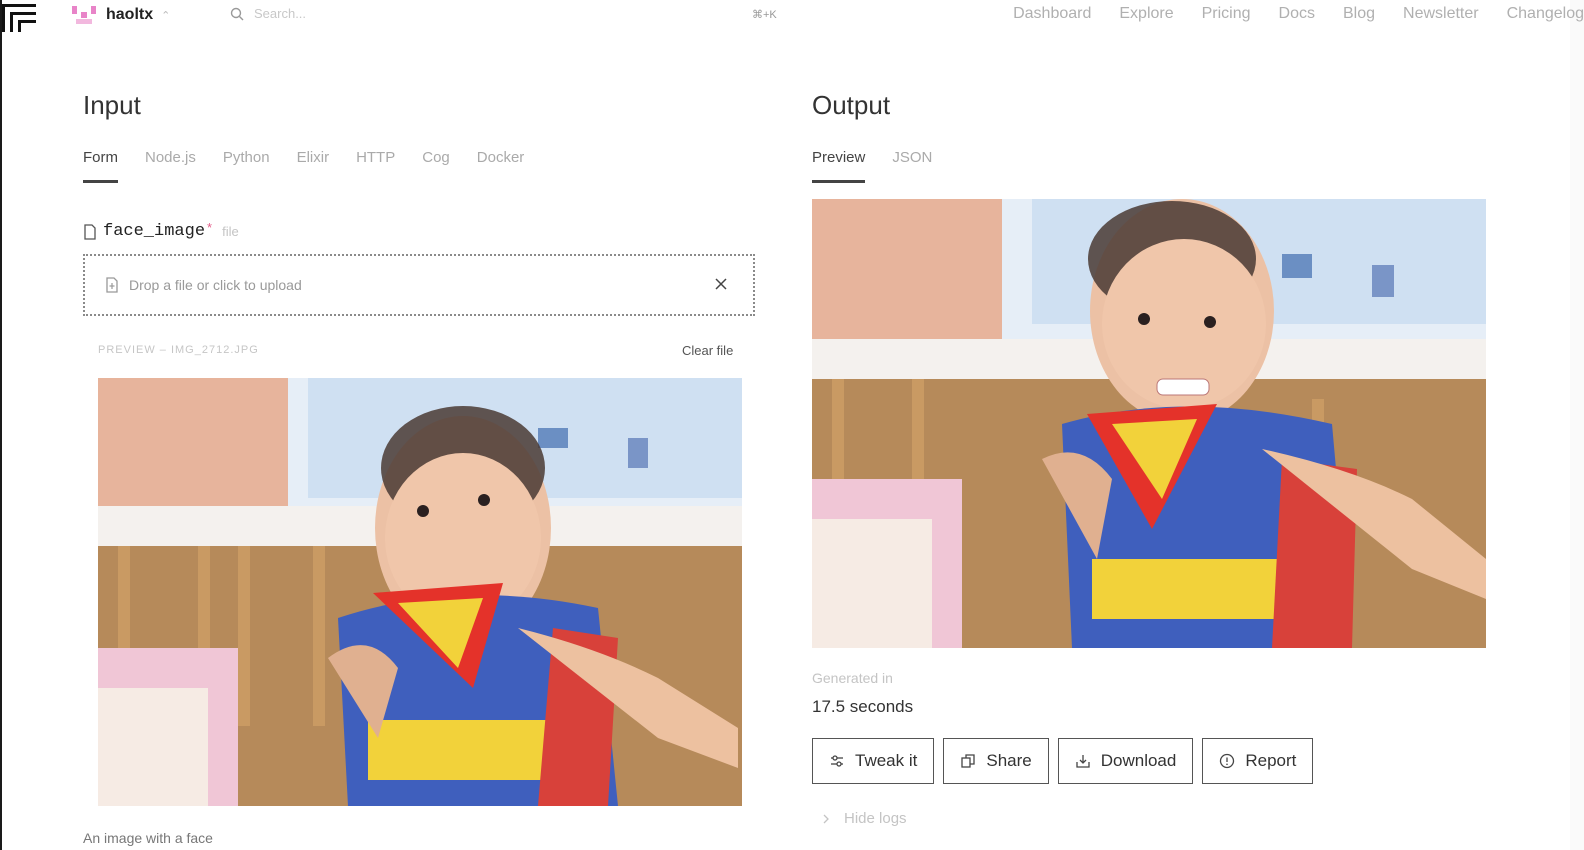  What do you see at coordinates (154, 231) in the screenshot?
I see `field-name: face_image` at bounding box center [154, 231].